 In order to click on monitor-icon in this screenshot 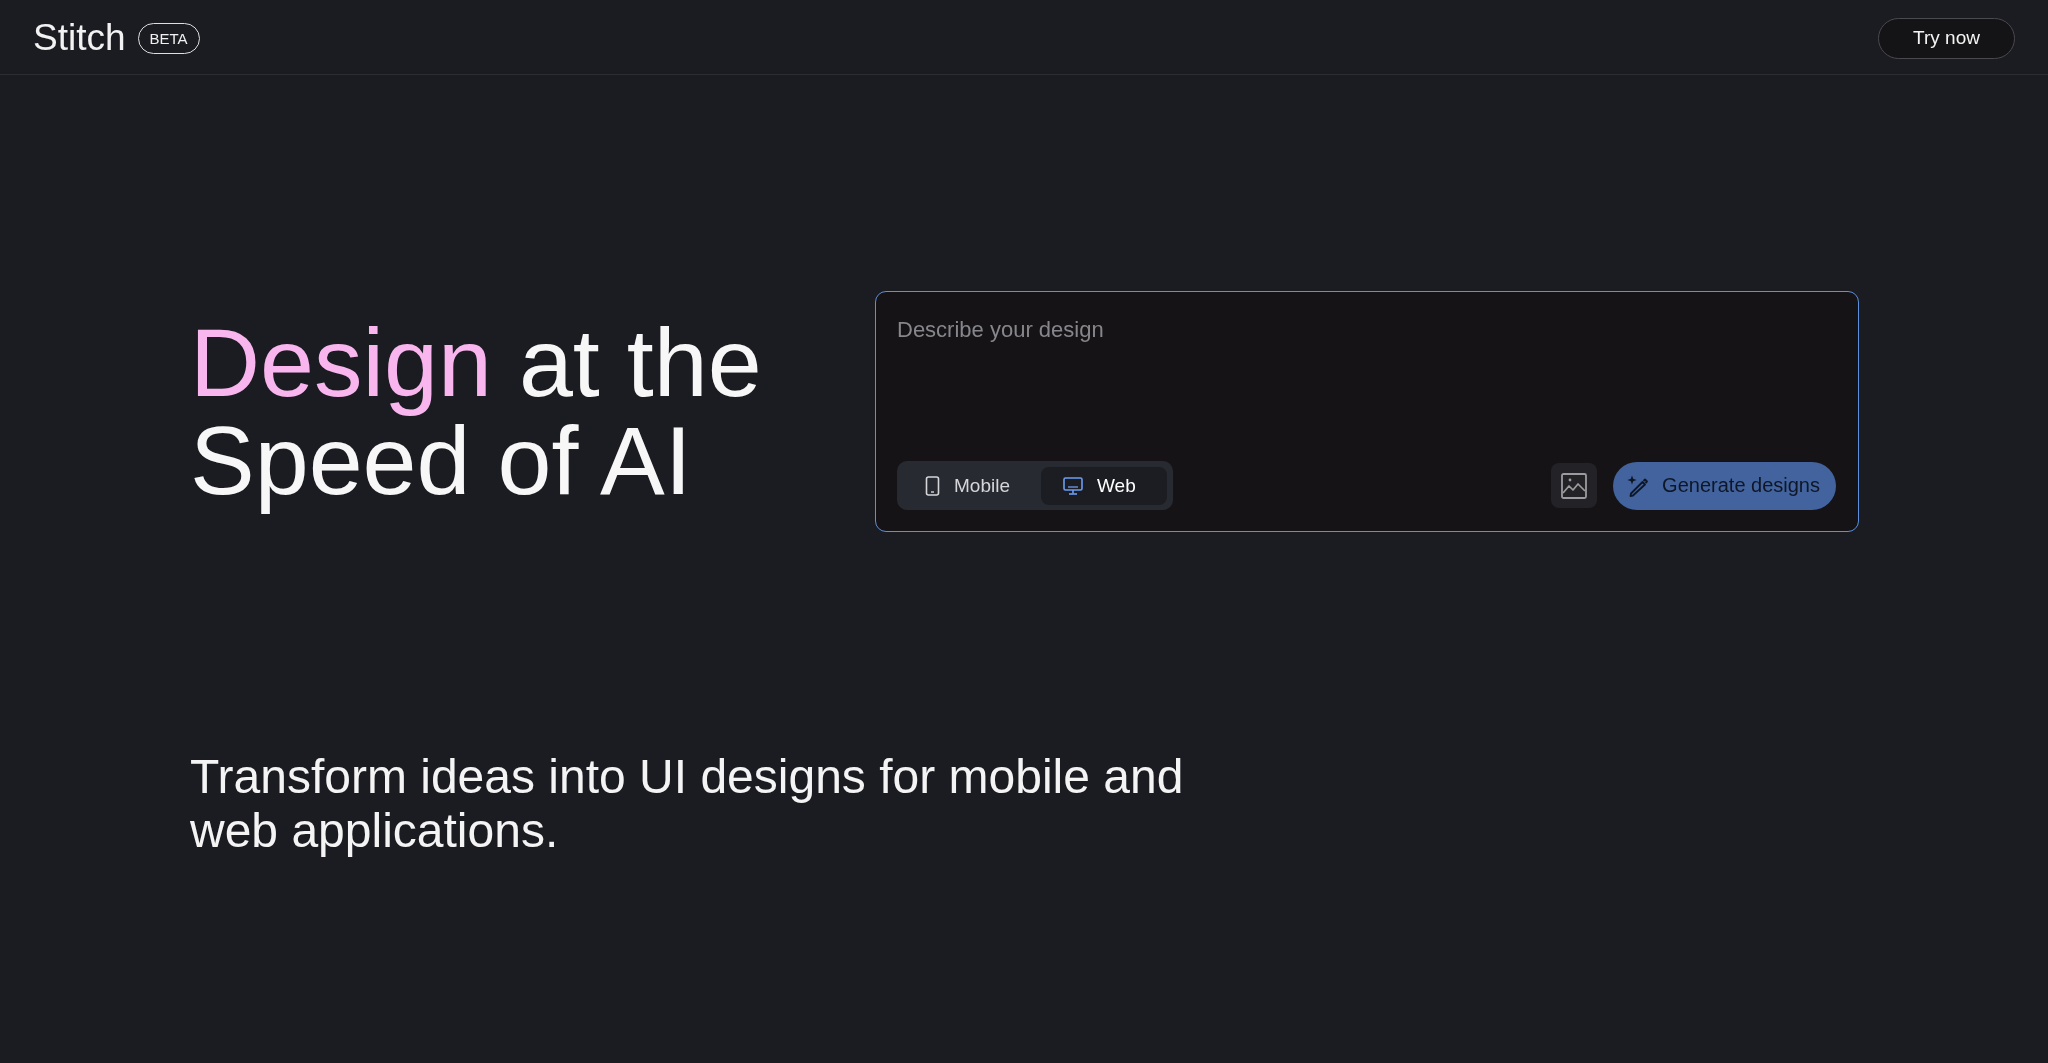, I will do `click(1073, 485)`.